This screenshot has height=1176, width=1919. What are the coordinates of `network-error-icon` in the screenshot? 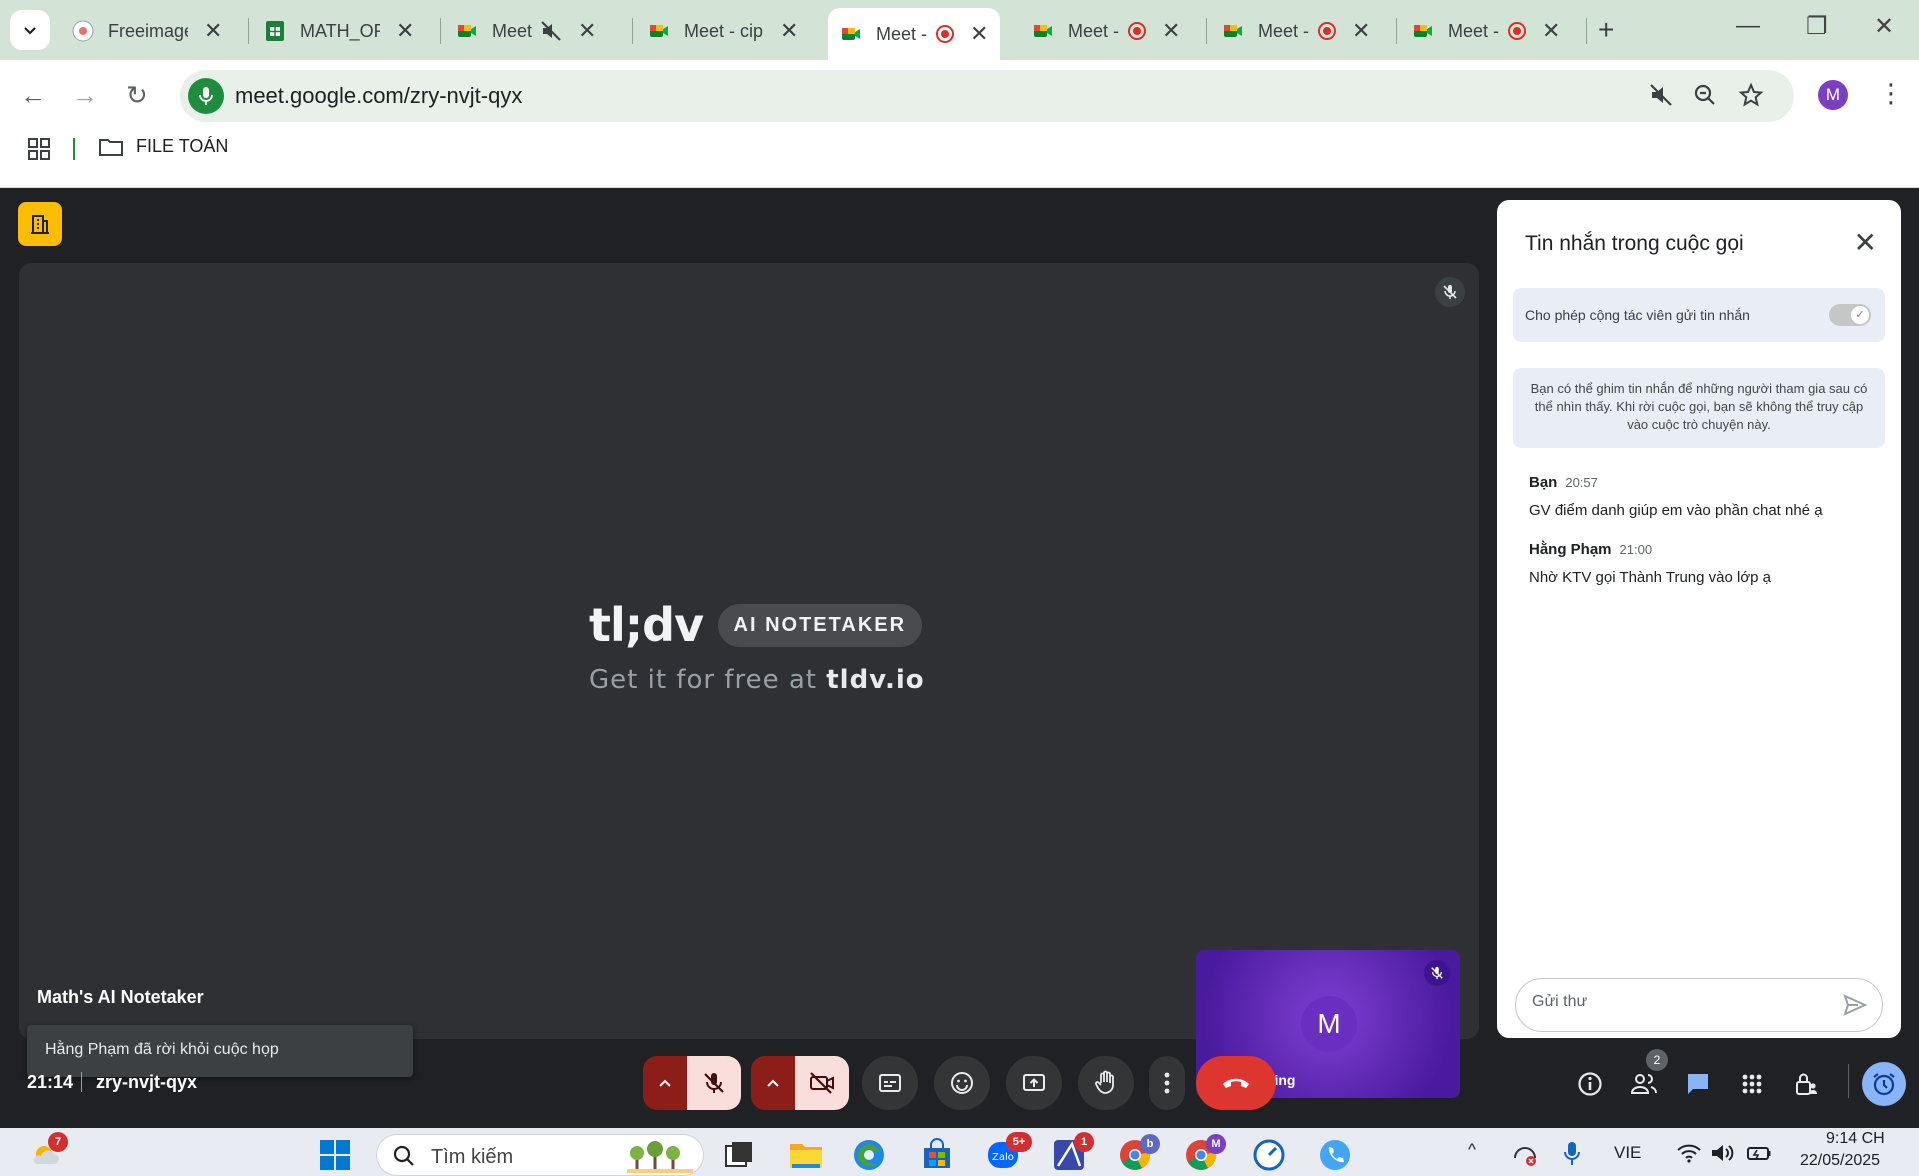 It's located at (1525, 1155).